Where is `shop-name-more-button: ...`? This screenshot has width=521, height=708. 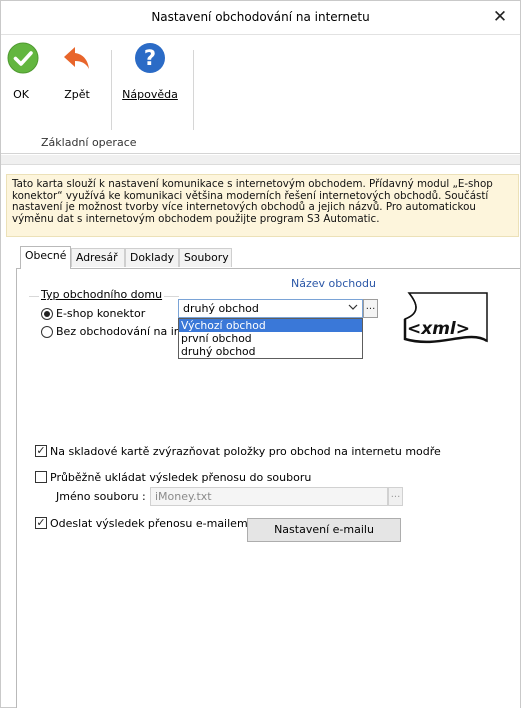
shop-name-more-button: ... is located at coordinates (370, 308).